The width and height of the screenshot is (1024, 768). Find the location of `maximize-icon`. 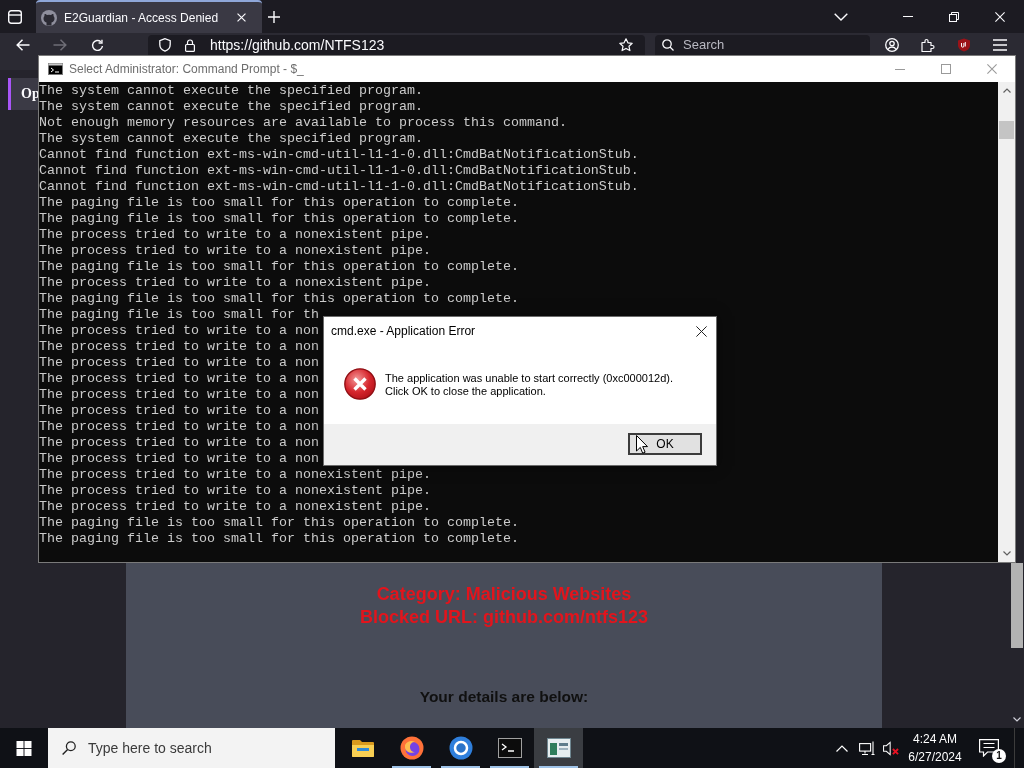

maximize-icon is located at coordinates (946, 69).